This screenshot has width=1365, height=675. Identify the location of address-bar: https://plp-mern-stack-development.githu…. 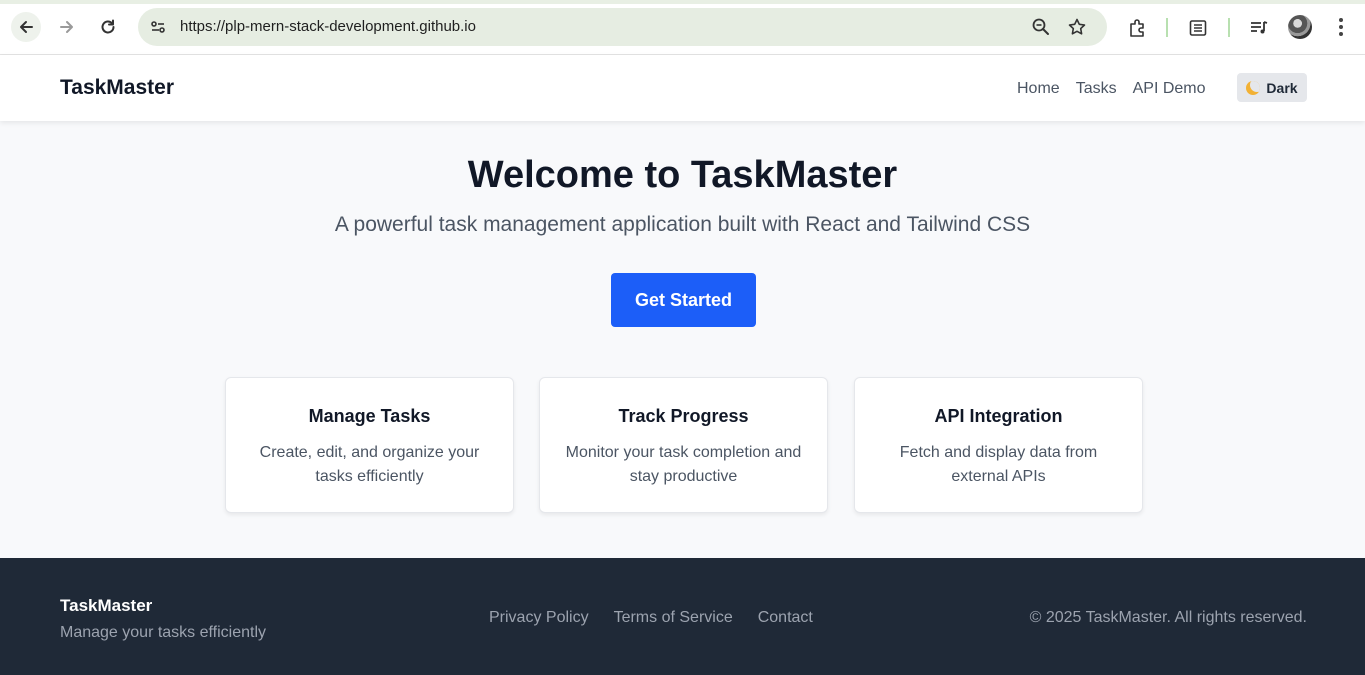
(622, 27).